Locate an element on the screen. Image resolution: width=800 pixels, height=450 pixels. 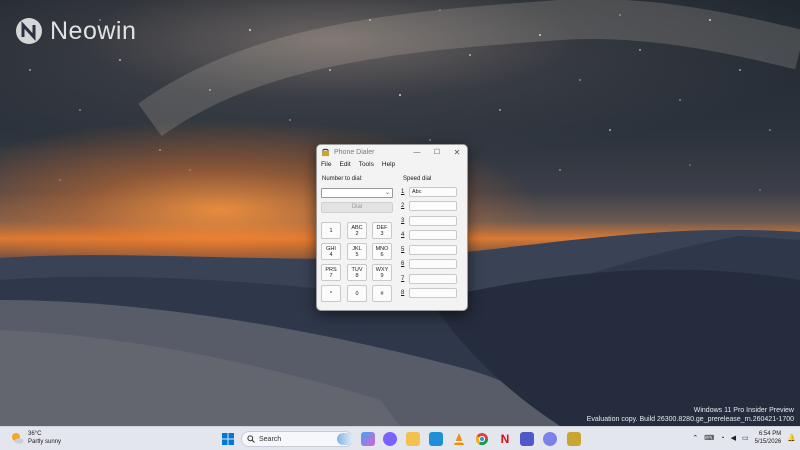
keypad-key-5: JKL 5 is located at coordinates (357, 251).